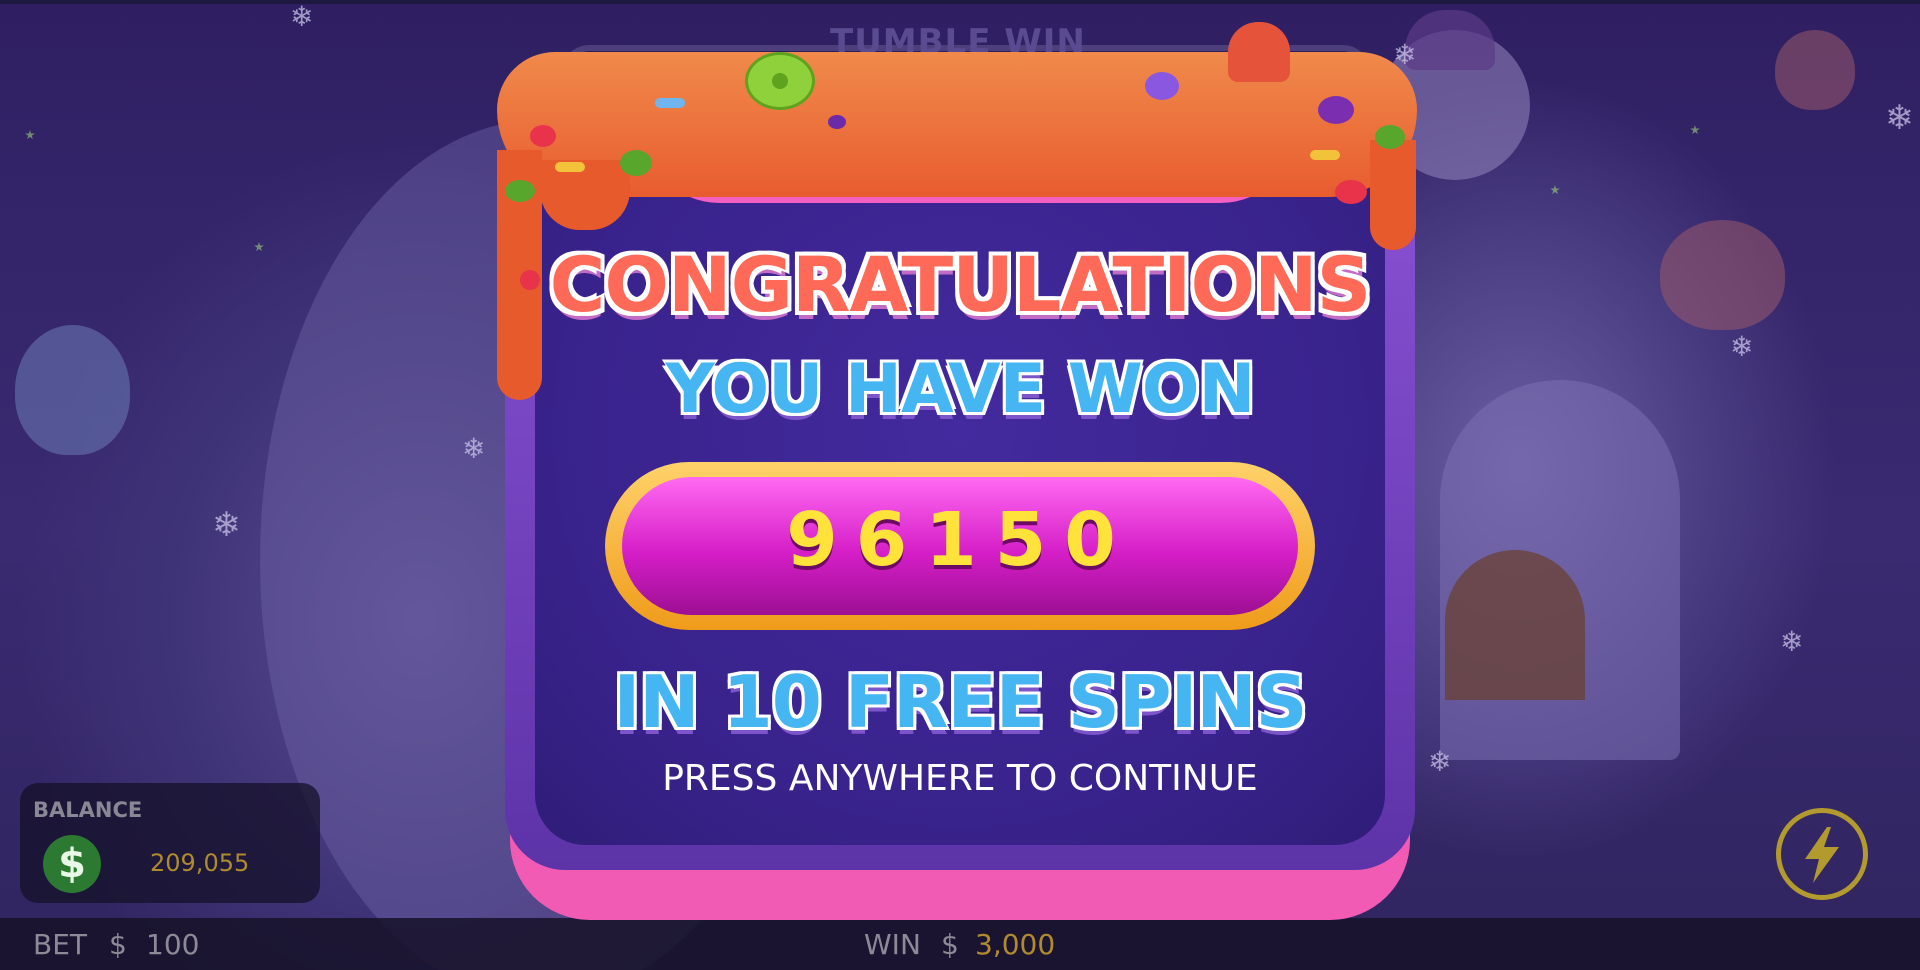  I want to click on you-have-won-subheading: YOU HAVE WON, so click(960, 389).